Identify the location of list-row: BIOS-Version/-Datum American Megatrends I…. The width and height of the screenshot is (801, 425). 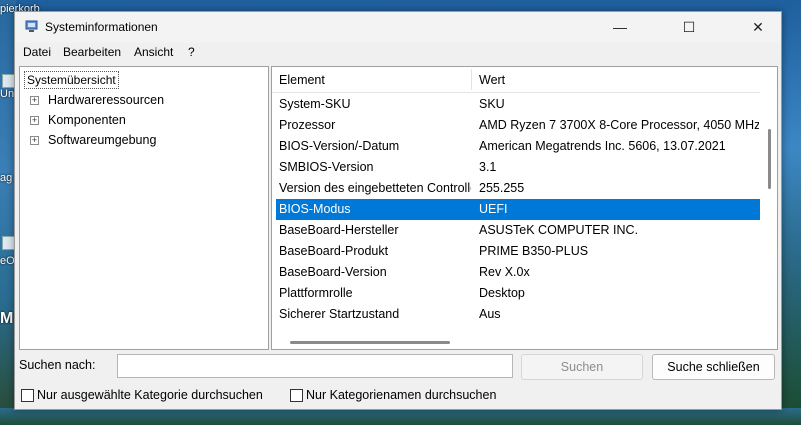
(518, 146).